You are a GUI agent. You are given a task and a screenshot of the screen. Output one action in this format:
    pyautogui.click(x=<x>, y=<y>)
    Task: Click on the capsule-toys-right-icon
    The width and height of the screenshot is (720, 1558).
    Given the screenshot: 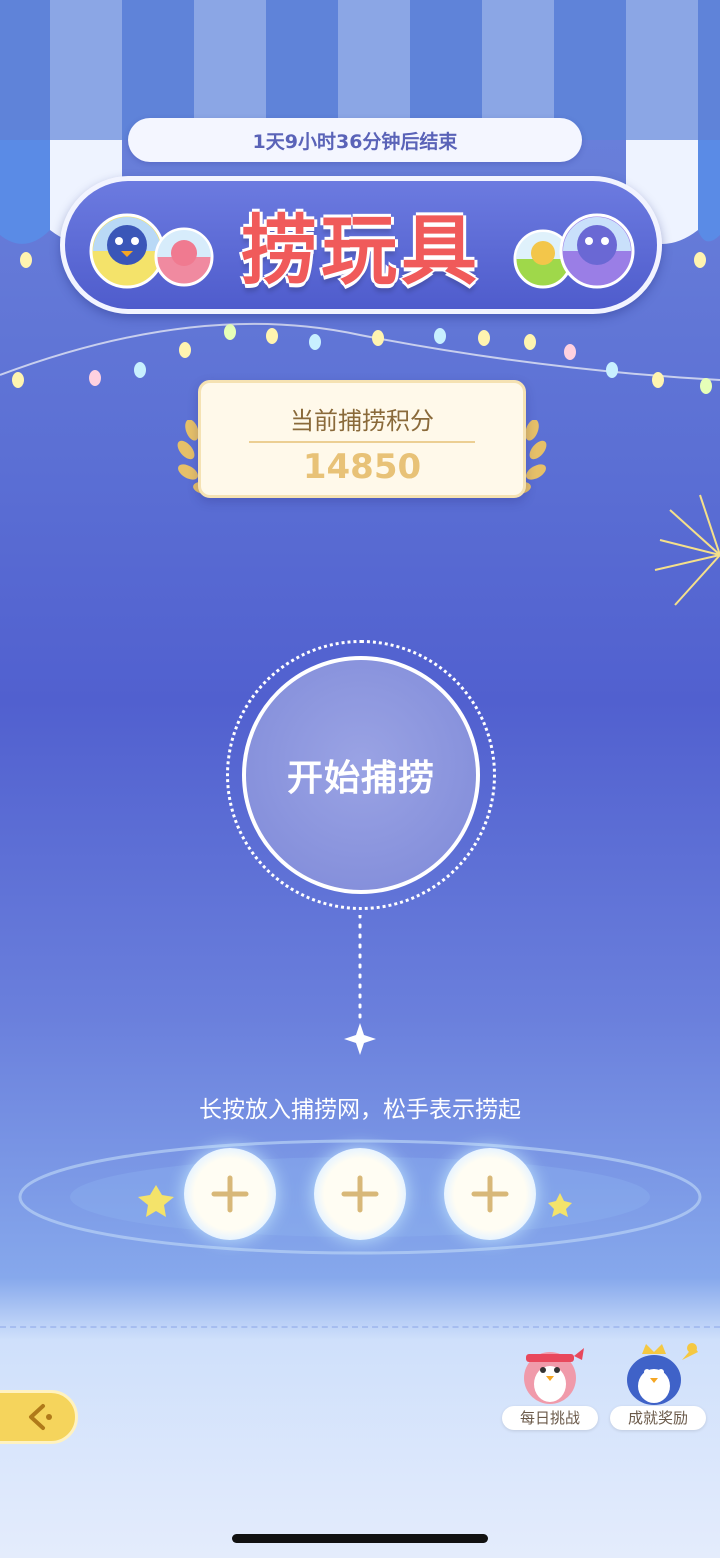 What is the action you would take?
    pyautogui.click(x=574, y=251)
    